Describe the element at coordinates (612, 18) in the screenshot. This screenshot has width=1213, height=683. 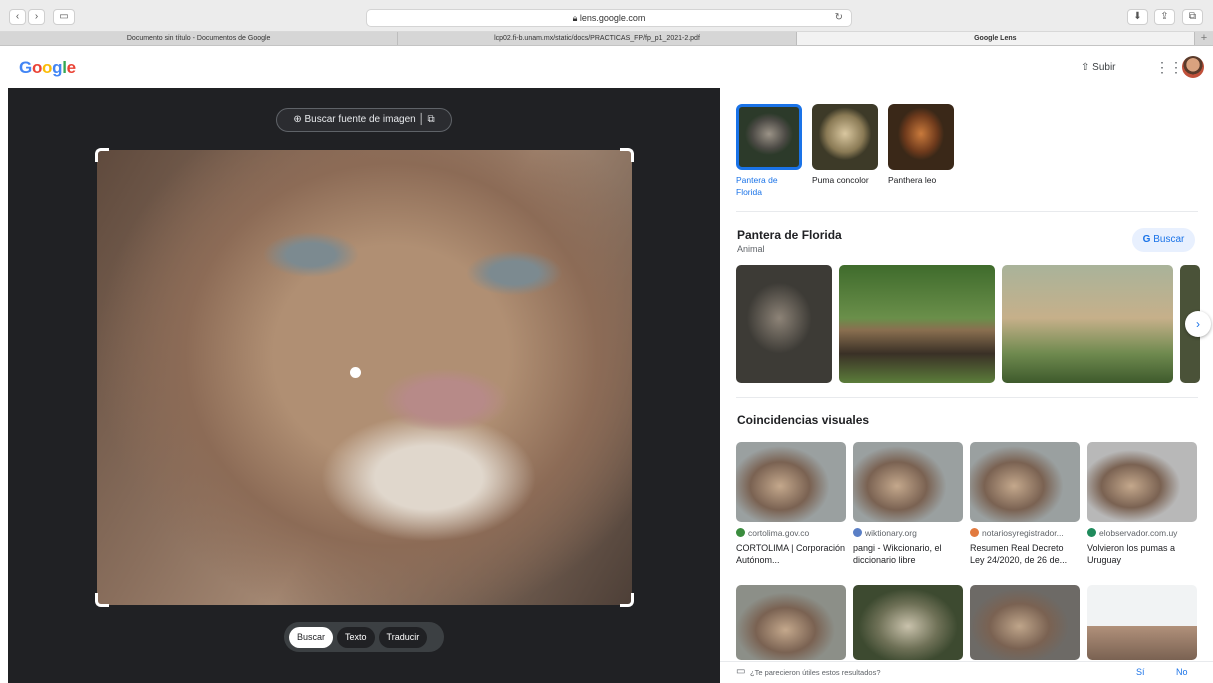
I see `address-bar-url: lens.google.com` at that location.